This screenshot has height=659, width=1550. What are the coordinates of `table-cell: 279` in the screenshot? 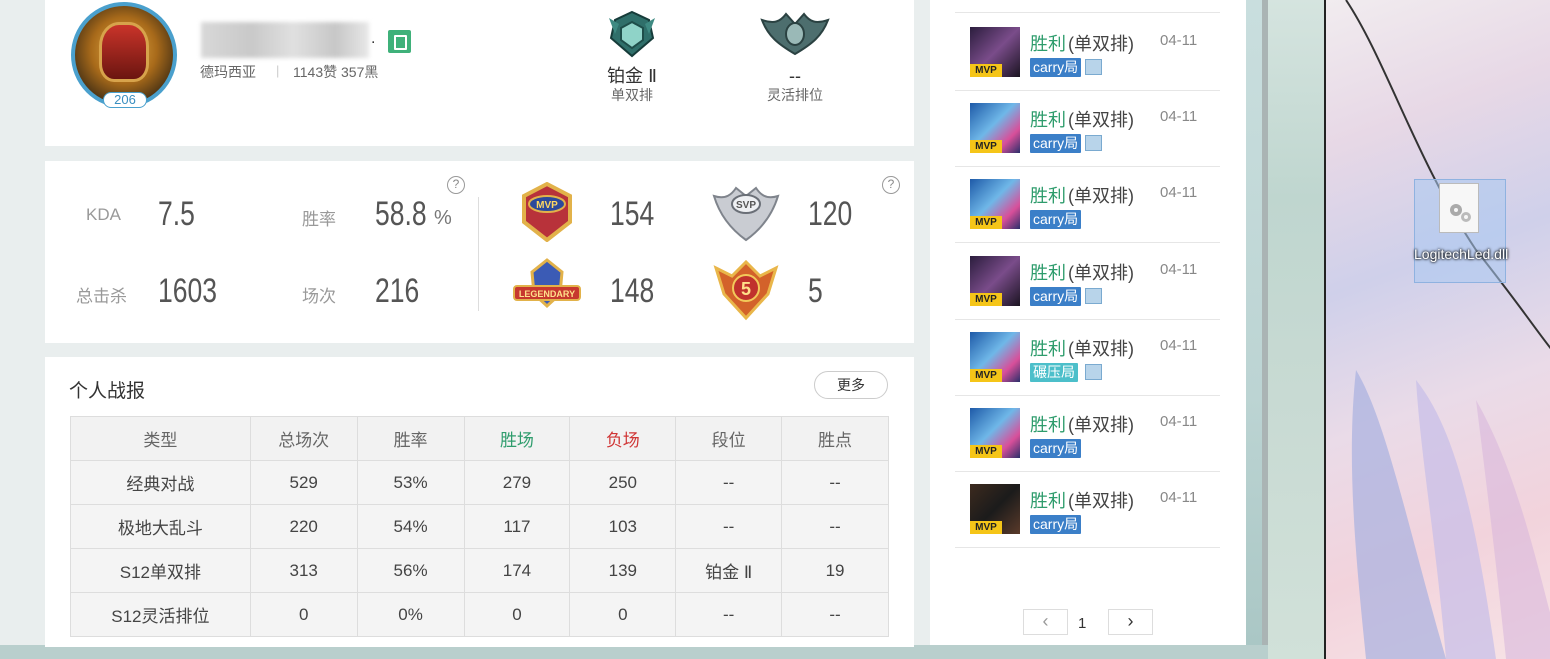 It's located at (517, 482).